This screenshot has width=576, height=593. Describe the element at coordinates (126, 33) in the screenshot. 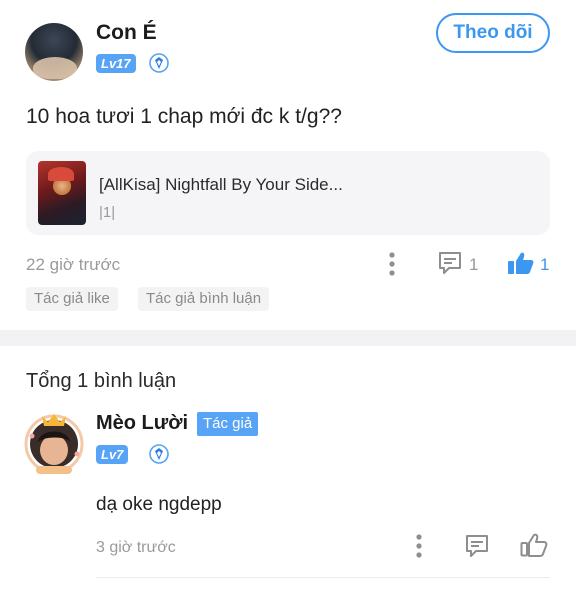

I see `author-name: Con É` at that location.